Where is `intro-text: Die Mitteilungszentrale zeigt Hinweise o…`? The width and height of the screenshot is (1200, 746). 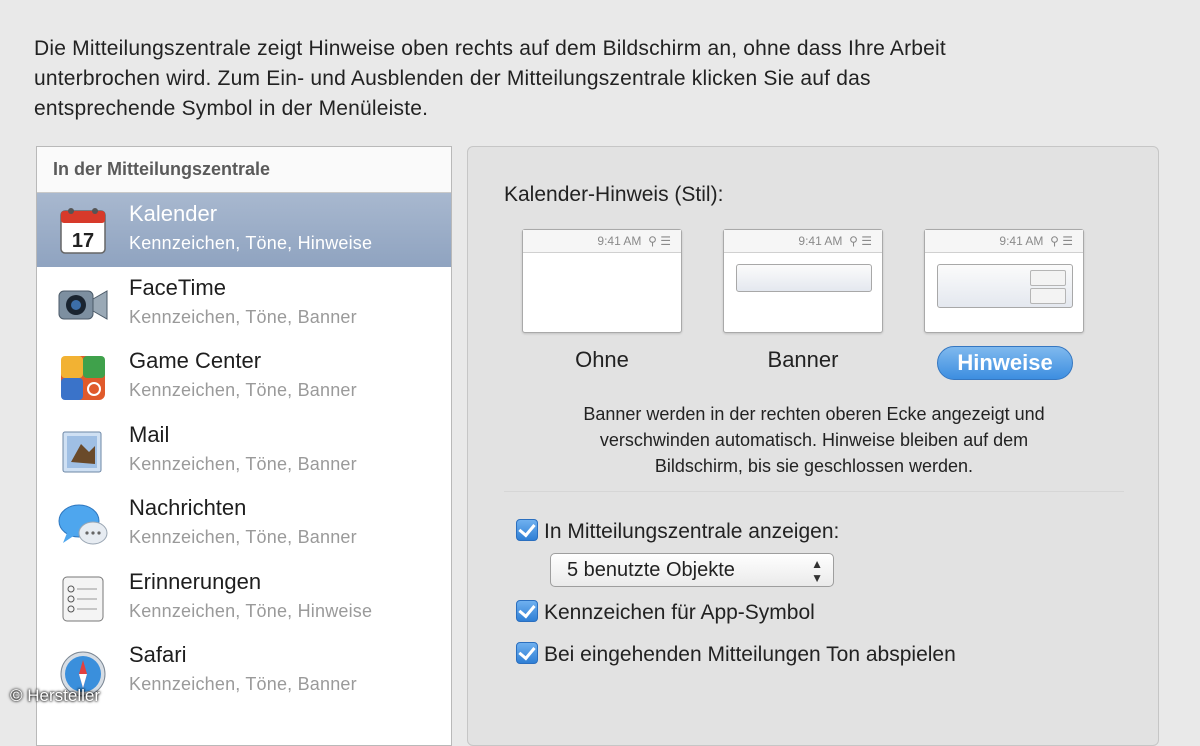 intro-text: Die Mitteilungszentrale zeigt Hinweise o… is located at coordinates (594, 79).